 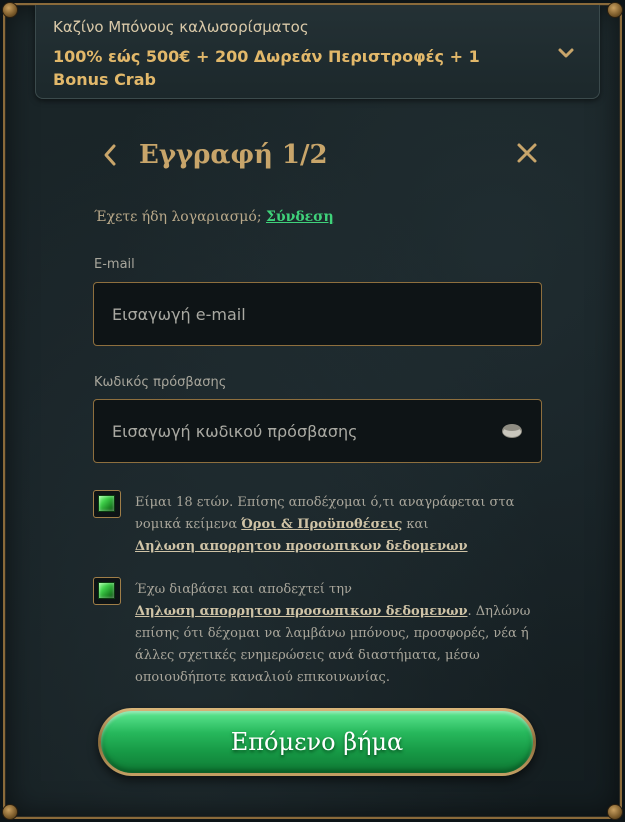 I want to click on chevron-left-icon, so click(x=110, y=155).